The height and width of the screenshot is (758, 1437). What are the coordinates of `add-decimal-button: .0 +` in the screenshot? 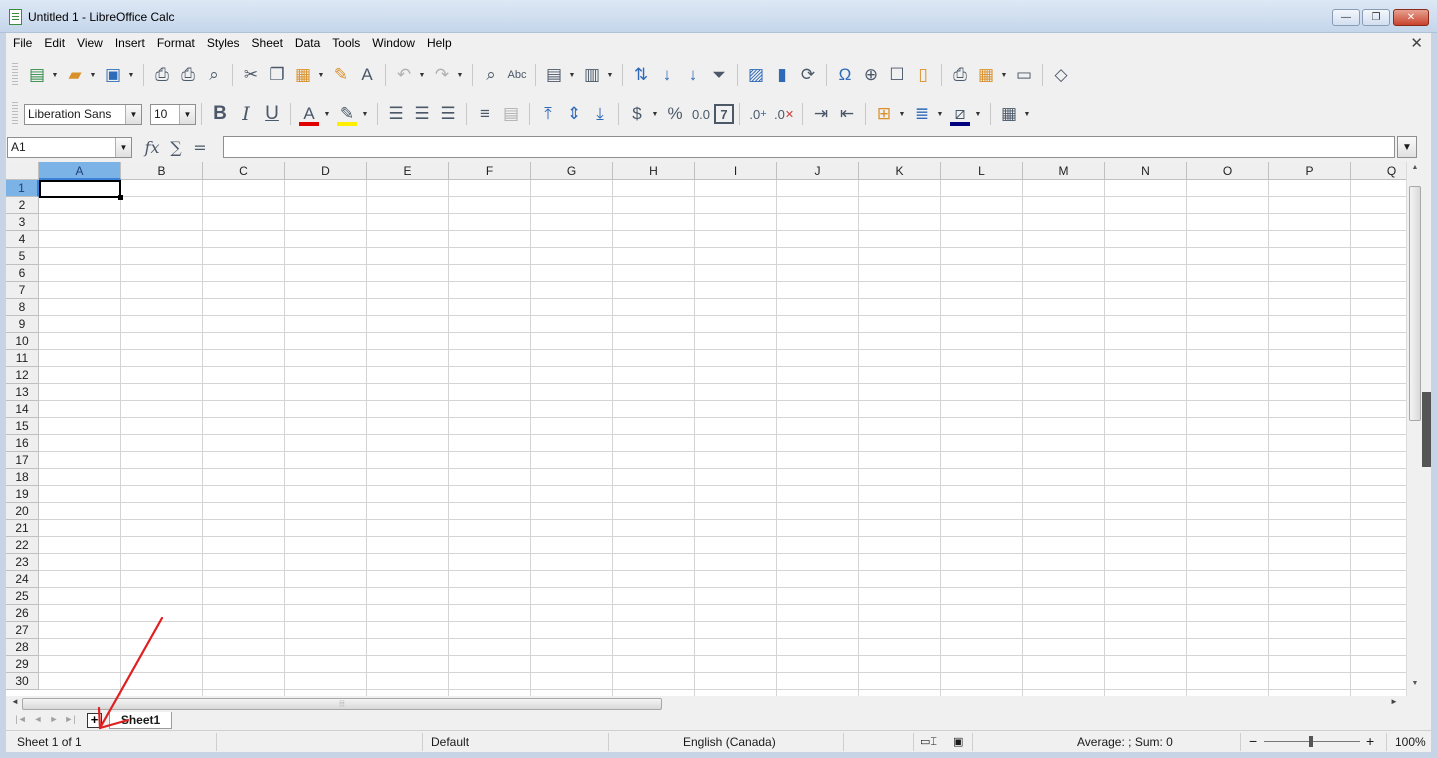 It's located at (758, 114).